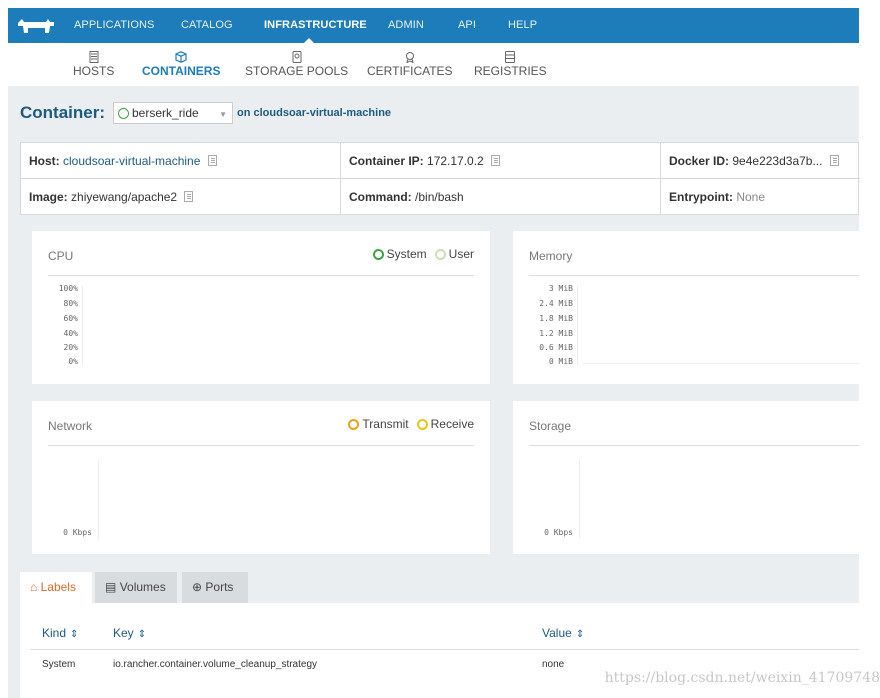 Image resolution: width=880 pixels, height=698 pixels. I want to click on subnav-hosts: HOSTS, so click(93, 64).